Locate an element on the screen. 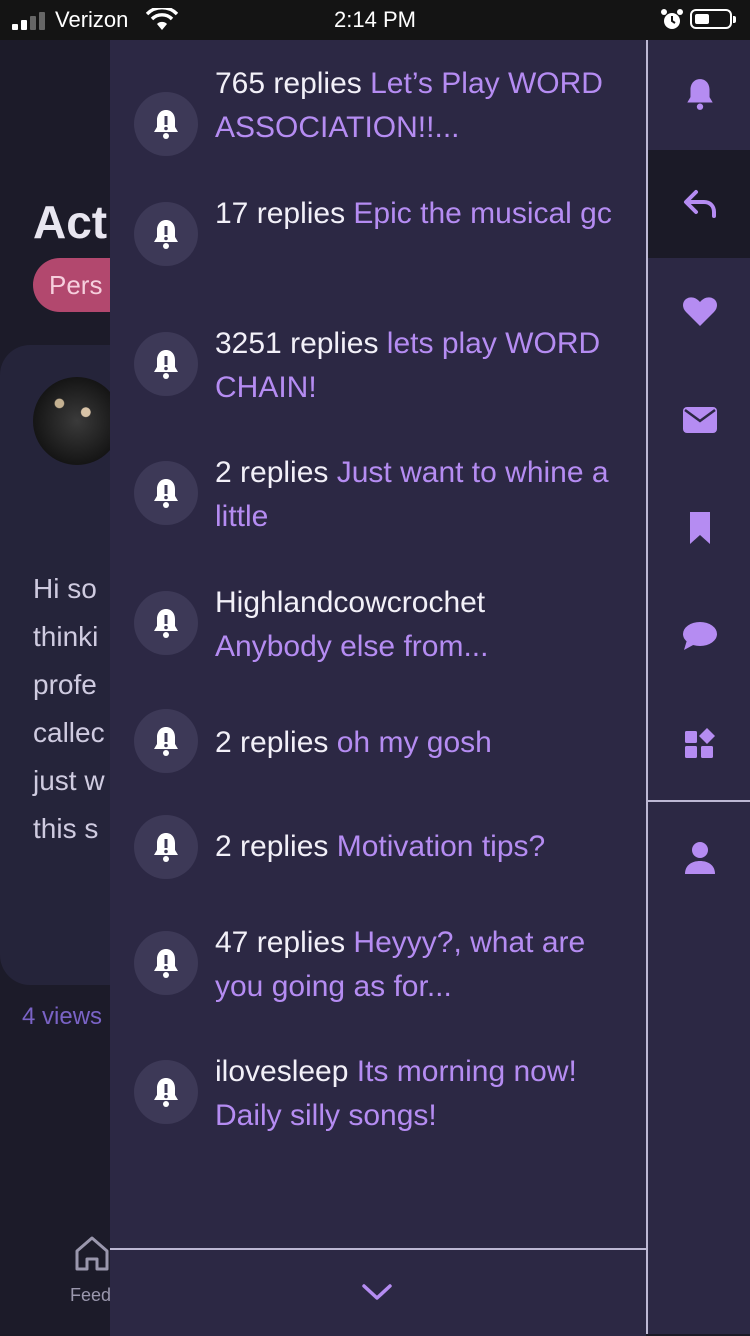 This screenshot has width=750, height=1336. likes-button is located at coordinates (699, 312).